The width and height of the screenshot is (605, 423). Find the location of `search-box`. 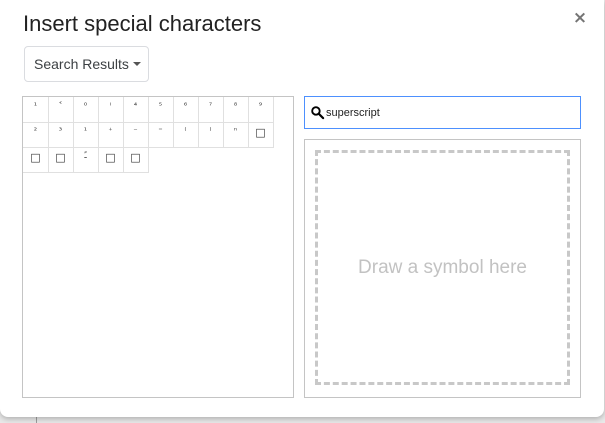

search-box is located at coordinates (442, 112).